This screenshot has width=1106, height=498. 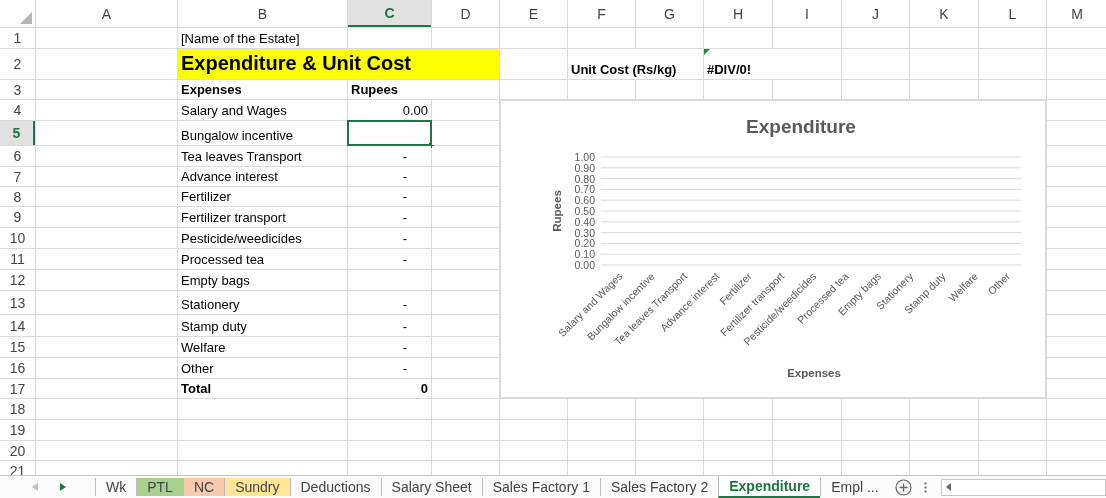 I want to click on table-cell: Empty bags, so click(x=262, y=280).